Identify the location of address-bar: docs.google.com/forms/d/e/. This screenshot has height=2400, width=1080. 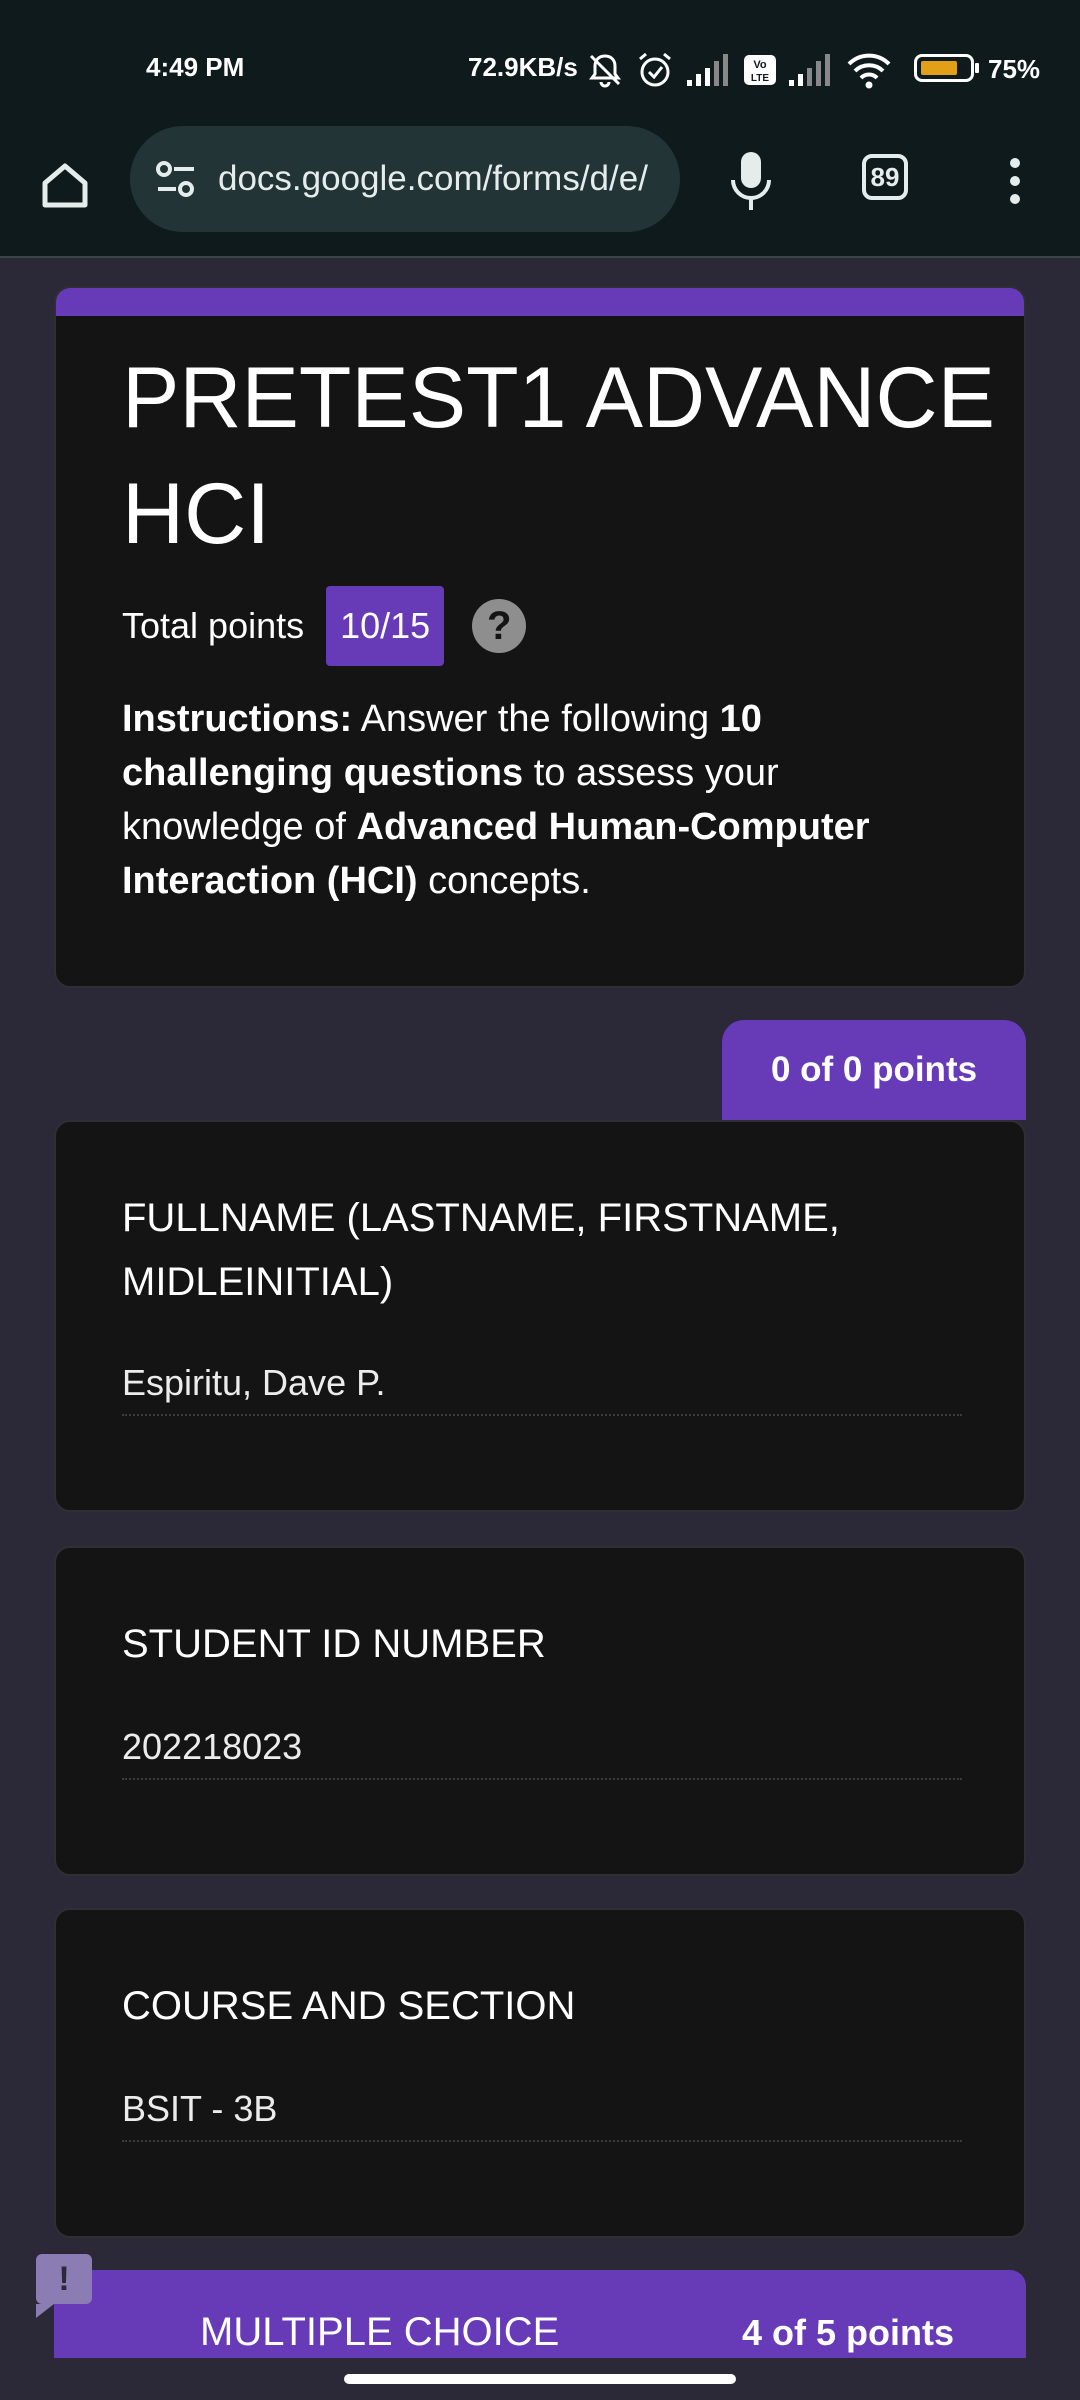
(405, 179).